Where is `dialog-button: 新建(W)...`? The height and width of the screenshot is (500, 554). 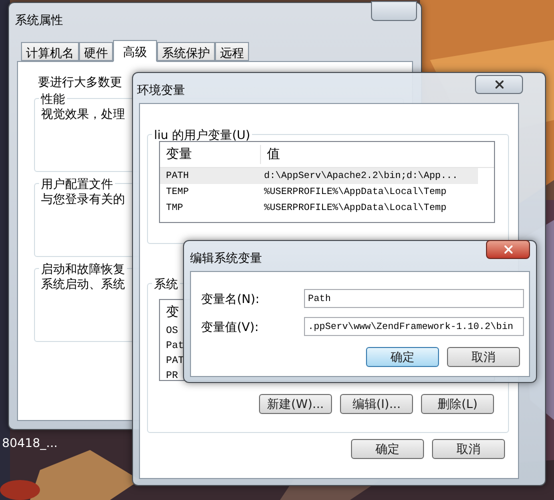 dialog-button: 新建(W)... is located at coordinates (295, 404).